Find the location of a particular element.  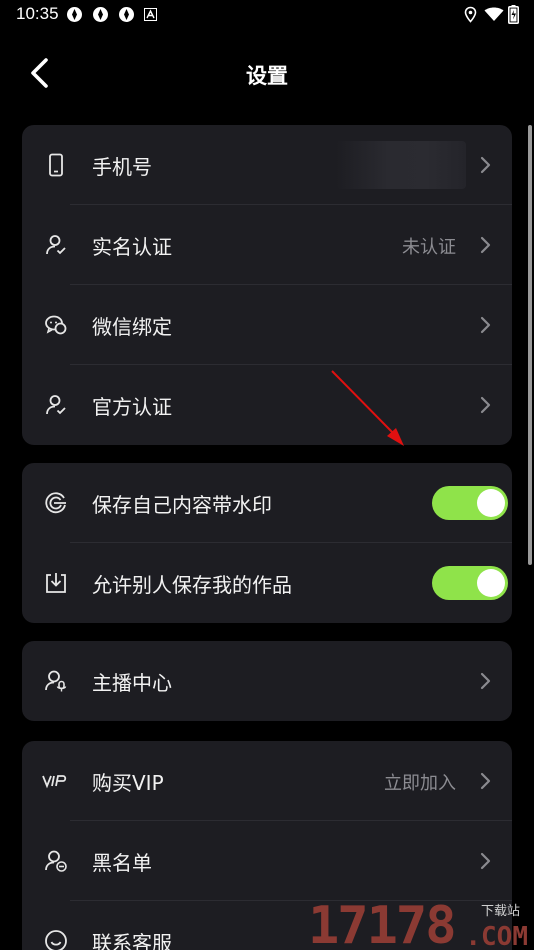

settings-row-wechat: 微信绑定 is located at coordinates (267, 325).